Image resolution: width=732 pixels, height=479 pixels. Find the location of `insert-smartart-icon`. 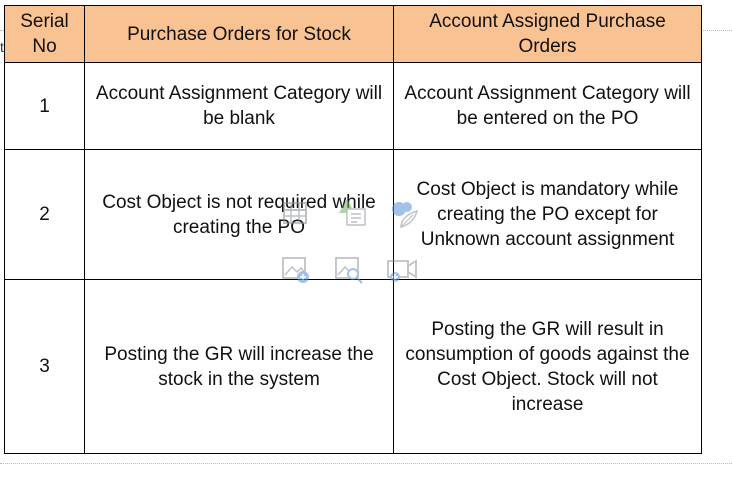

insert-smartart-icon is located at coordinates (404, 214).